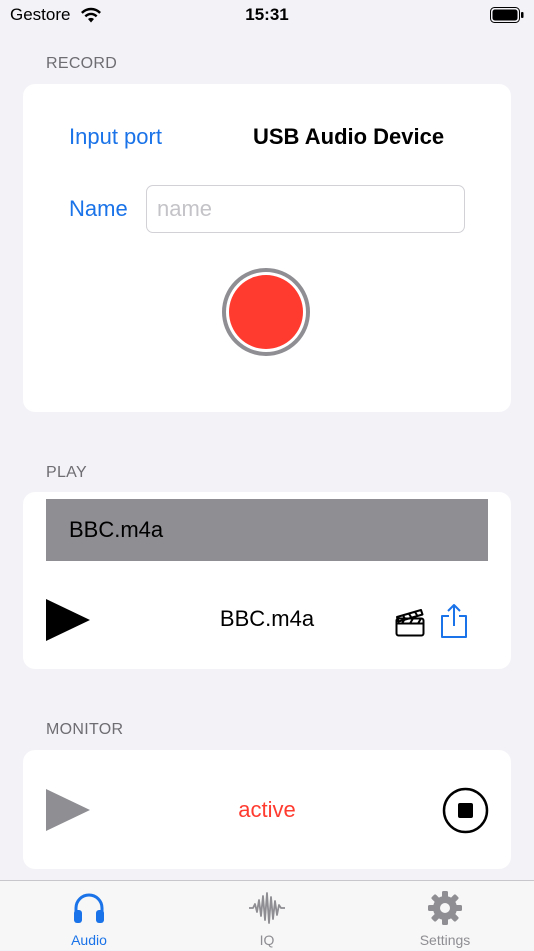 This screenshot has width=534, height=951. I want to click on waveform-icon, so click(267, 908).